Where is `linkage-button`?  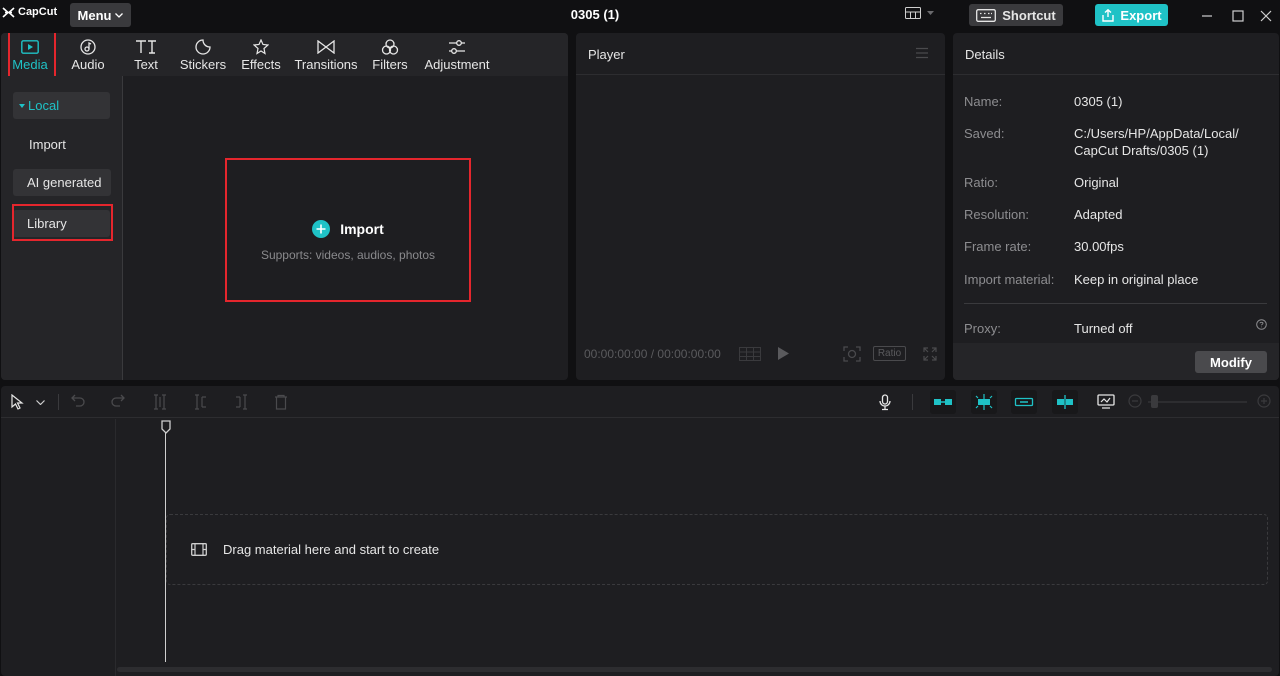 linkage-button is located at coordinates (1024, 402).